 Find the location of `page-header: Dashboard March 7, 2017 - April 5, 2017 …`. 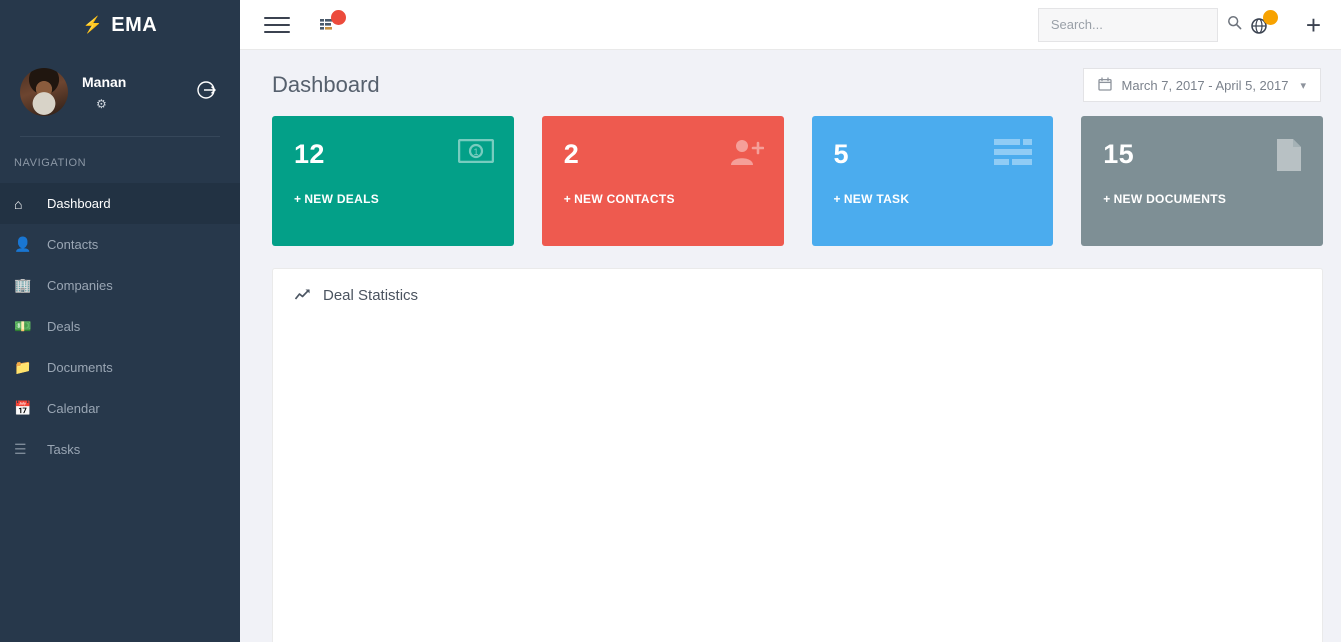

page-header: Dashboard March 7, 2017 - April 5, 2017 … is located at coordinates (790, 76).